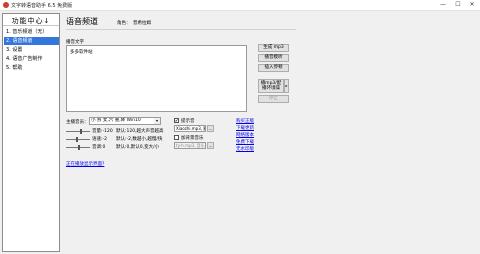  What do you see at coordinates (271, 86) in the screenshot?
I see `play-mp3-music-button: 播mp3/配 播环境噪` at bounding box center [271, 86].